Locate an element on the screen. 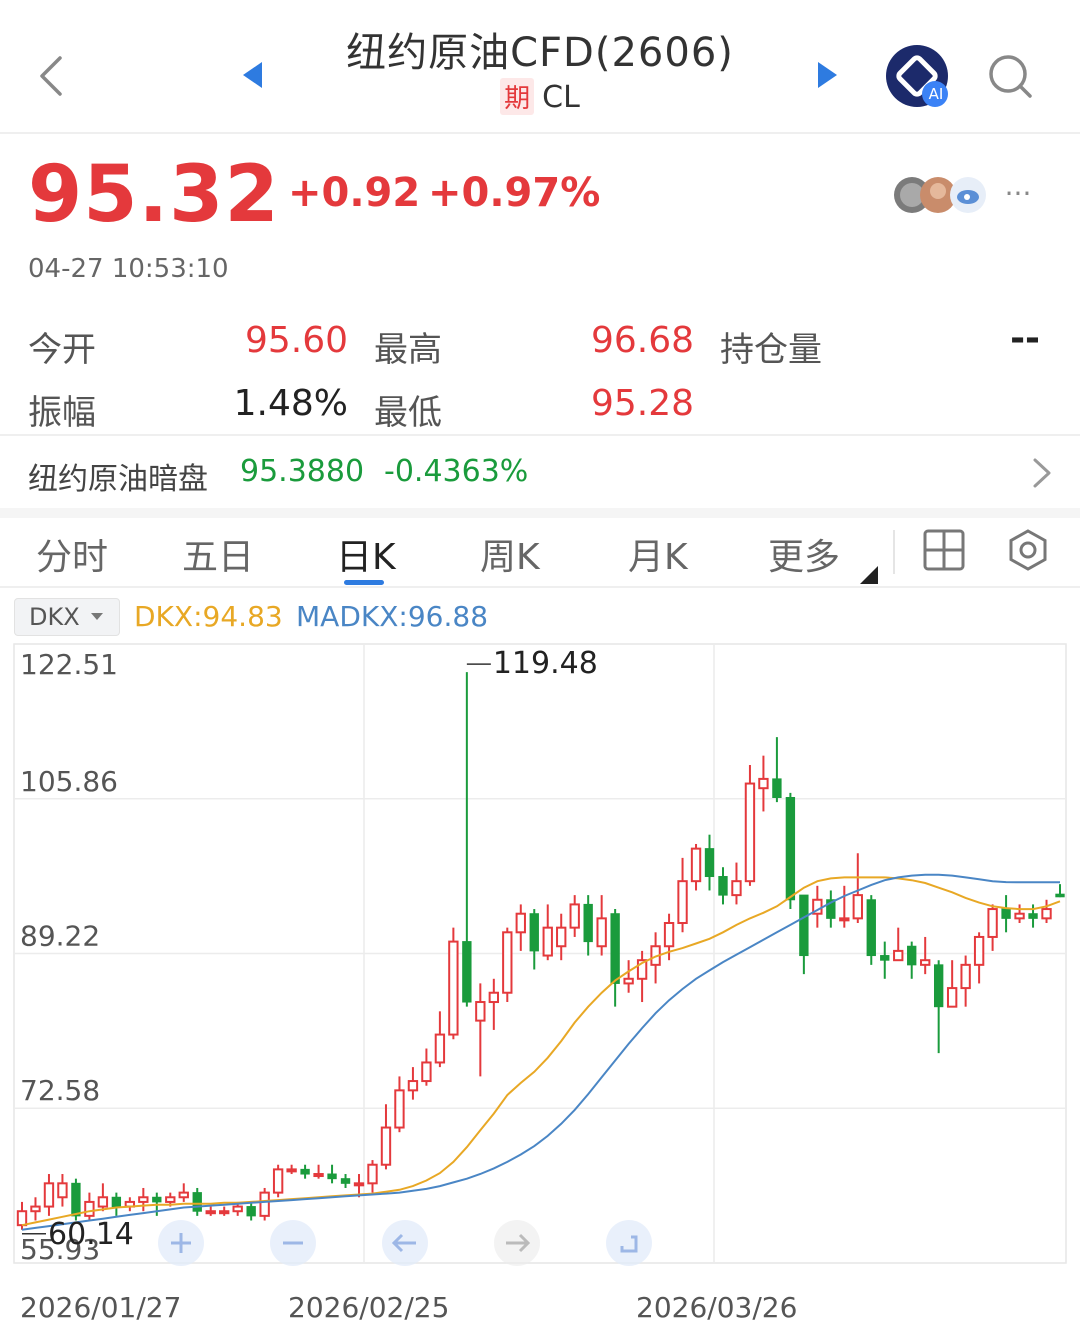  triangle-right-icon is located at coordinates (827, 75).